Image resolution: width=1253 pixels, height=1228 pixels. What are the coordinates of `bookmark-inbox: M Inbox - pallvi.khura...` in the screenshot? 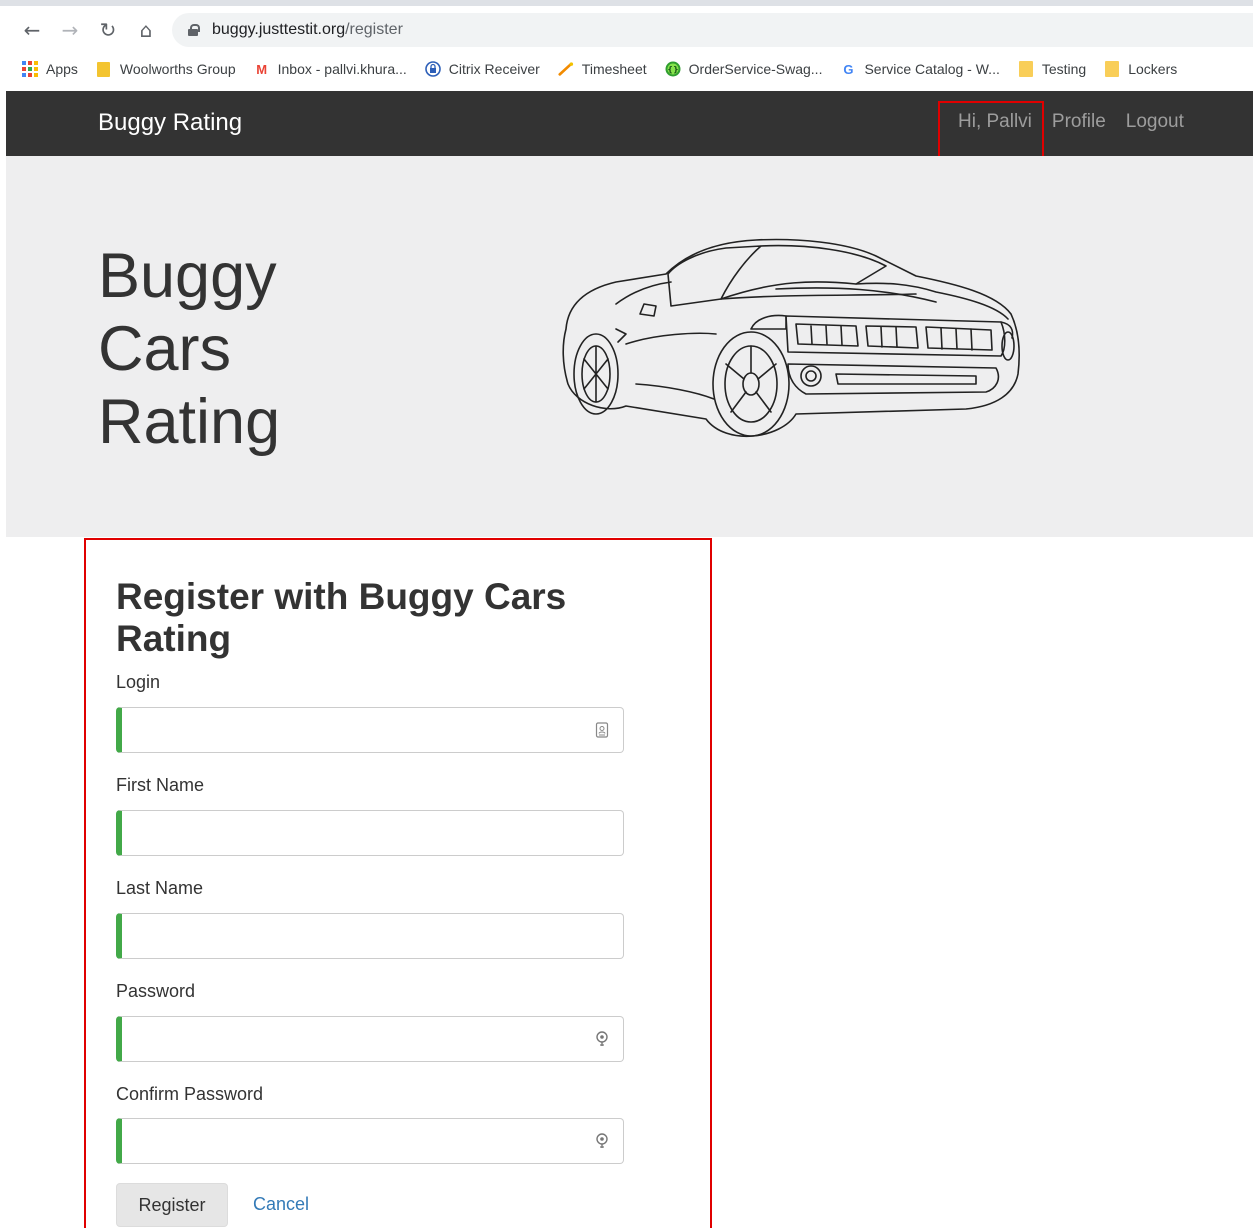 It's located at (330, 69).